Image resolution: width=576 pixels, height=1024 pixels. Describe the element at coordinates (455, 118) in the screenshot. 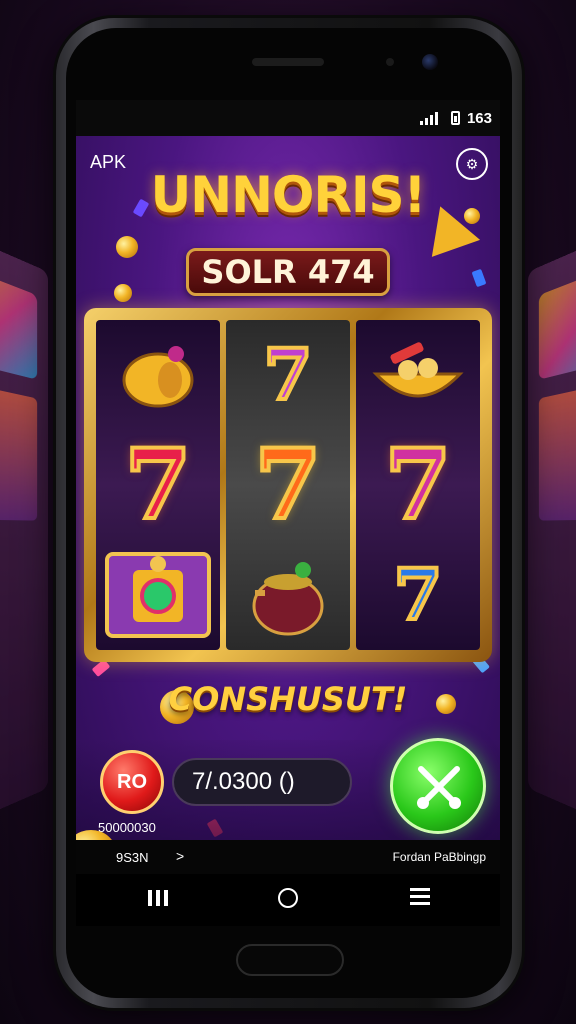

I see `battery-icon` at that location.